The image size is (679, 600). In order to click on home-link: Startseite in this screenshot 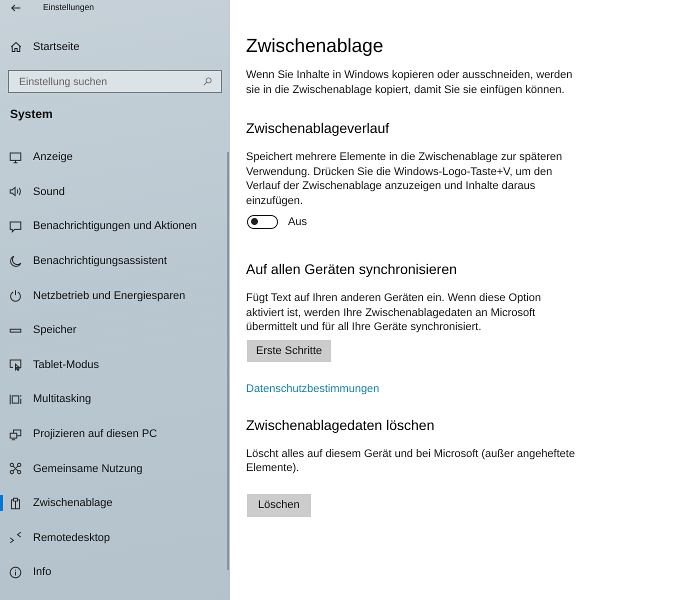, I will do `click(40, 47)`.